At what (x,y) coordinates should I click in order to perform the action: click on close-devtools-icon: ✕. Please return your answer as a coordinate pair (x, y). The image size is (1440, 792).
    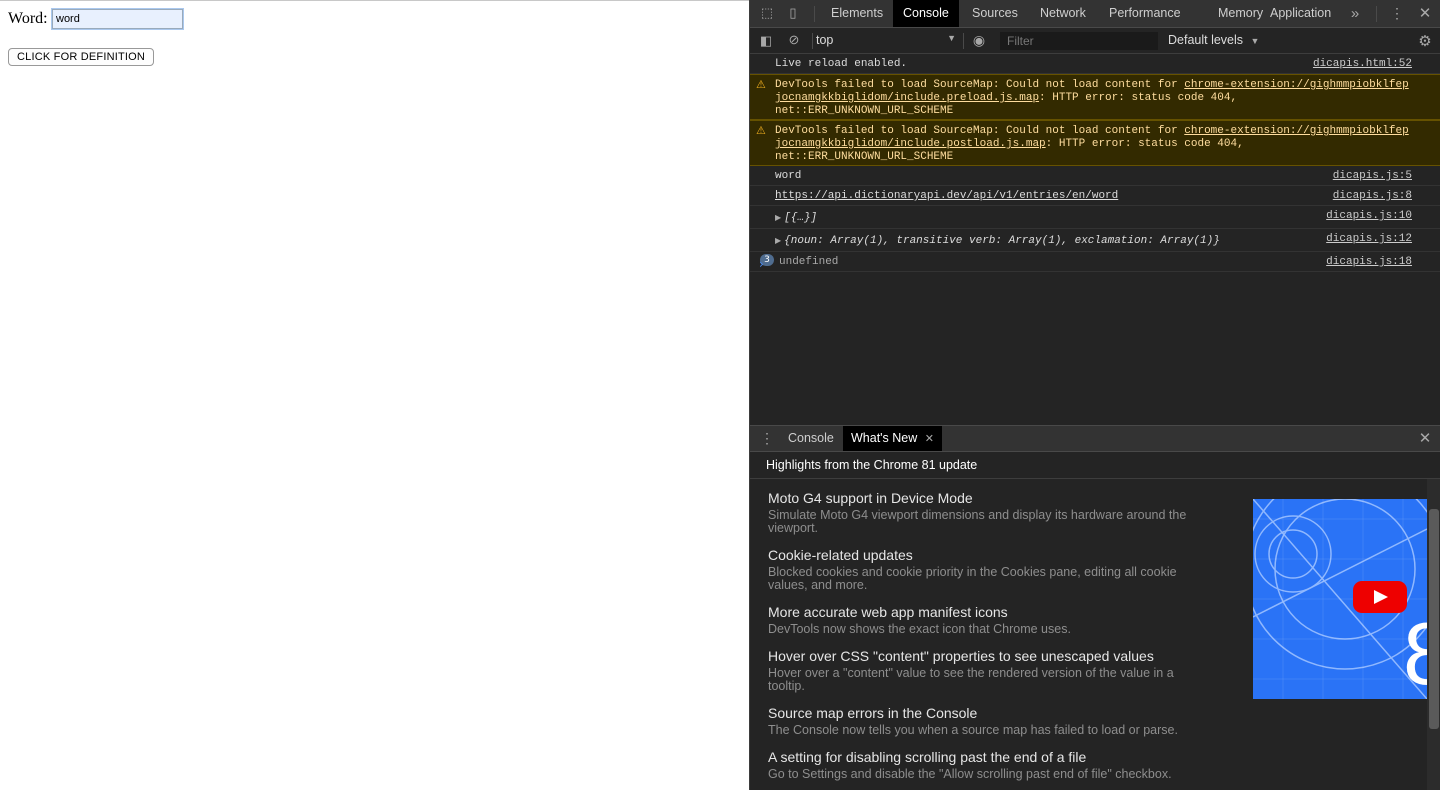
    Looking at the image, I should click on (1425, 13).